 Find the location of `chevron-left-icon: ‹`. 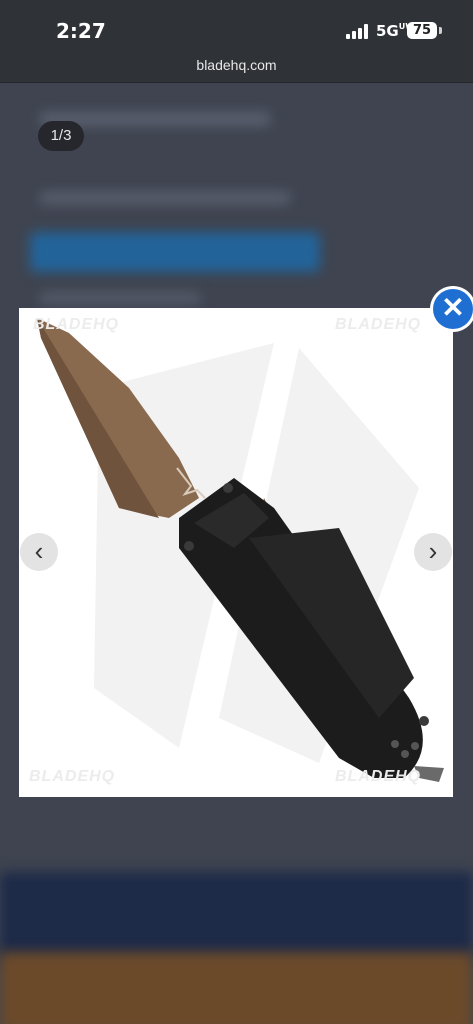

chevron-left-icon: ‹ is located at coordinates (39, 552).